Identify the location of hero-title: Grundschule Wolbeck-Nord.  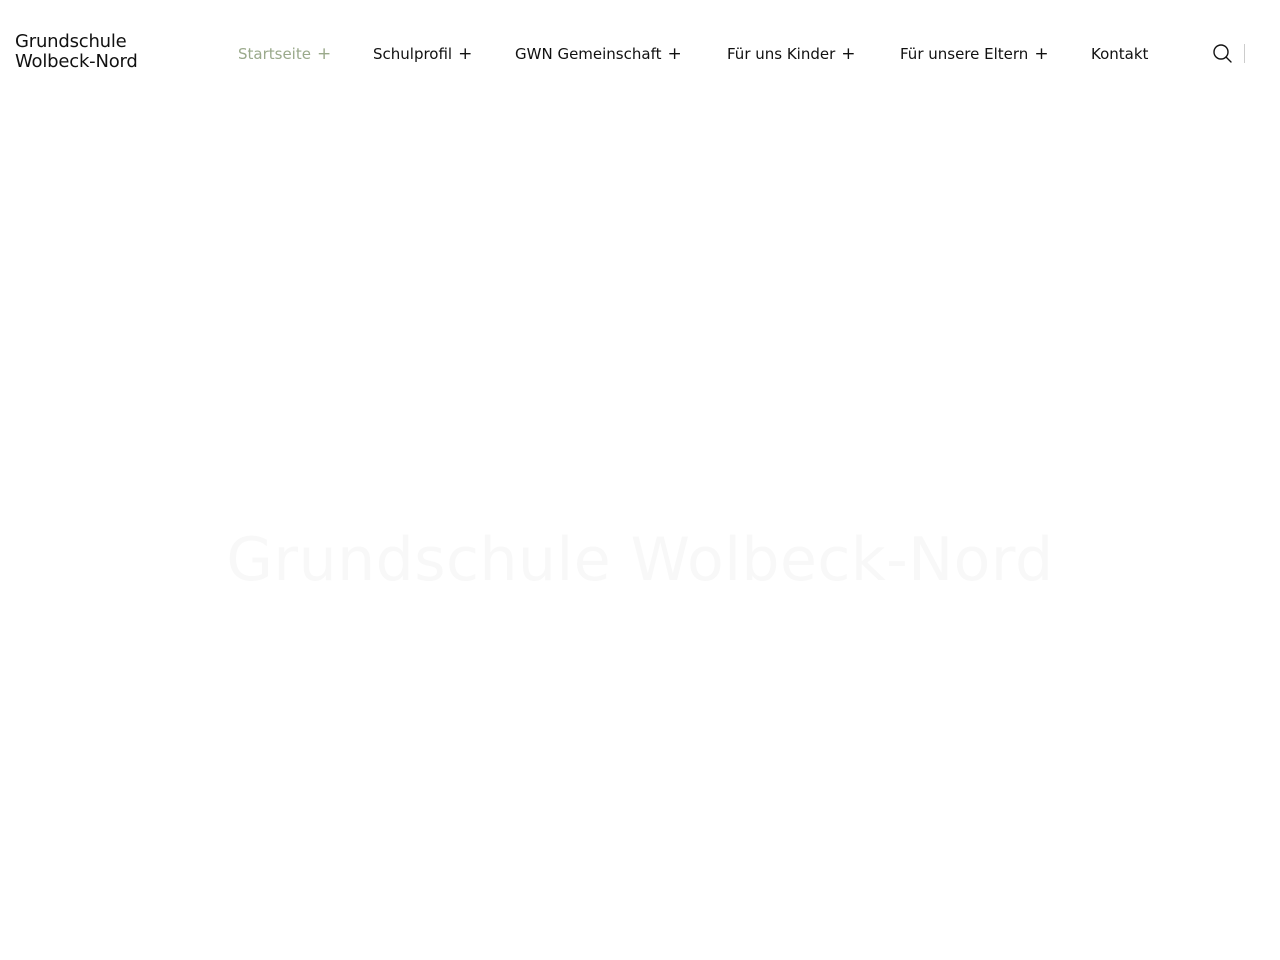
(640, 560).